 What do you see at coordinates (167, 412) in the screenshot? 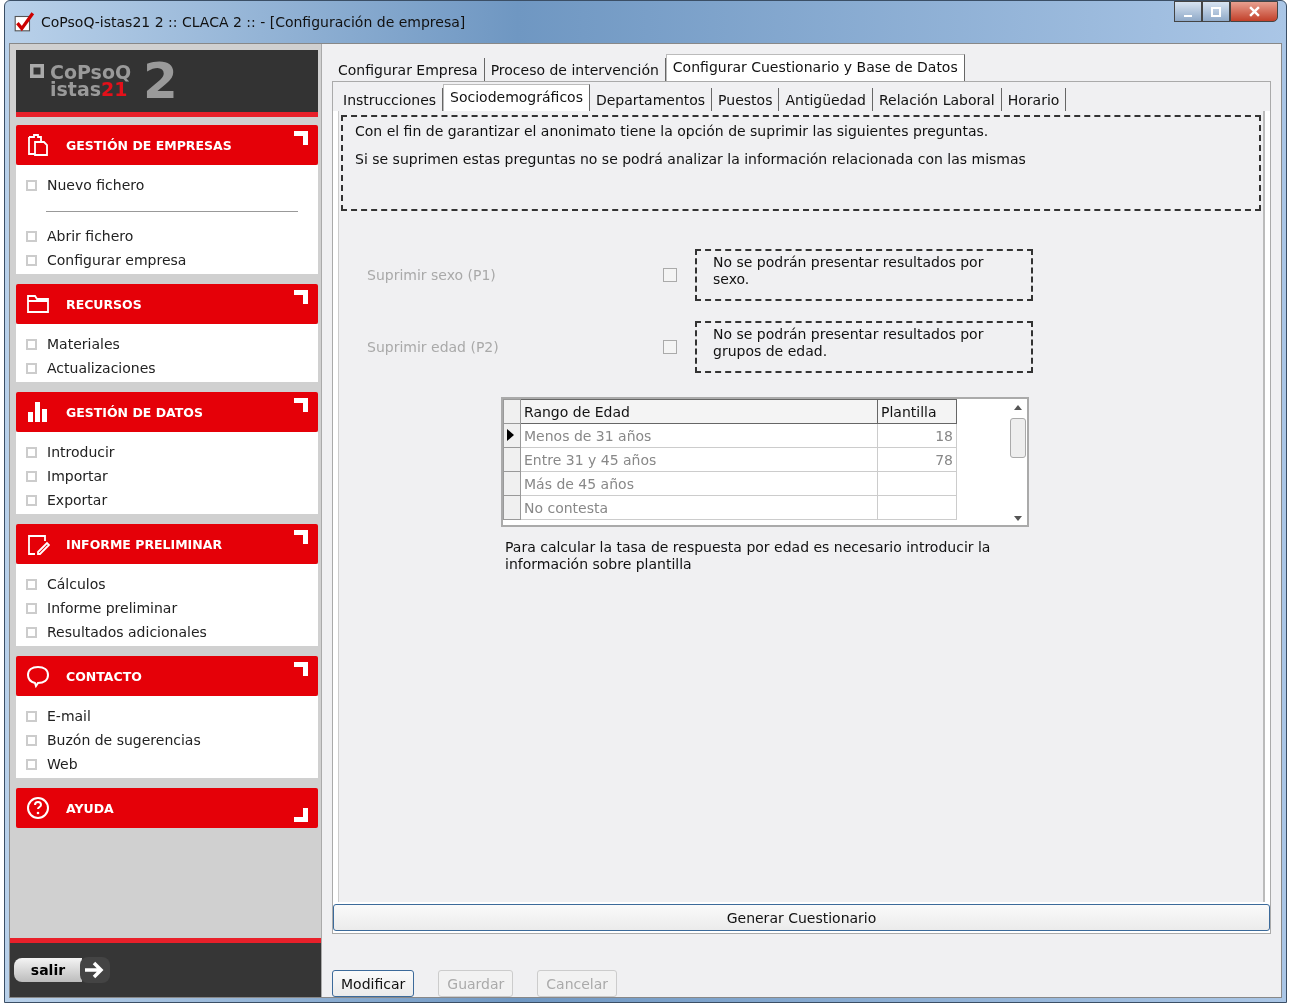
I see `section-header: GESTIÓN DE DATOS` at bounding box center [167, 412].